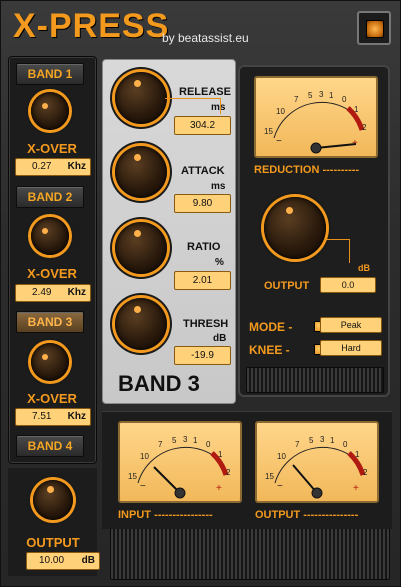 This screenshot has width=401, height=587. I want to click on output-meter-label: OUTPUT ---------------, so click(320, 515).